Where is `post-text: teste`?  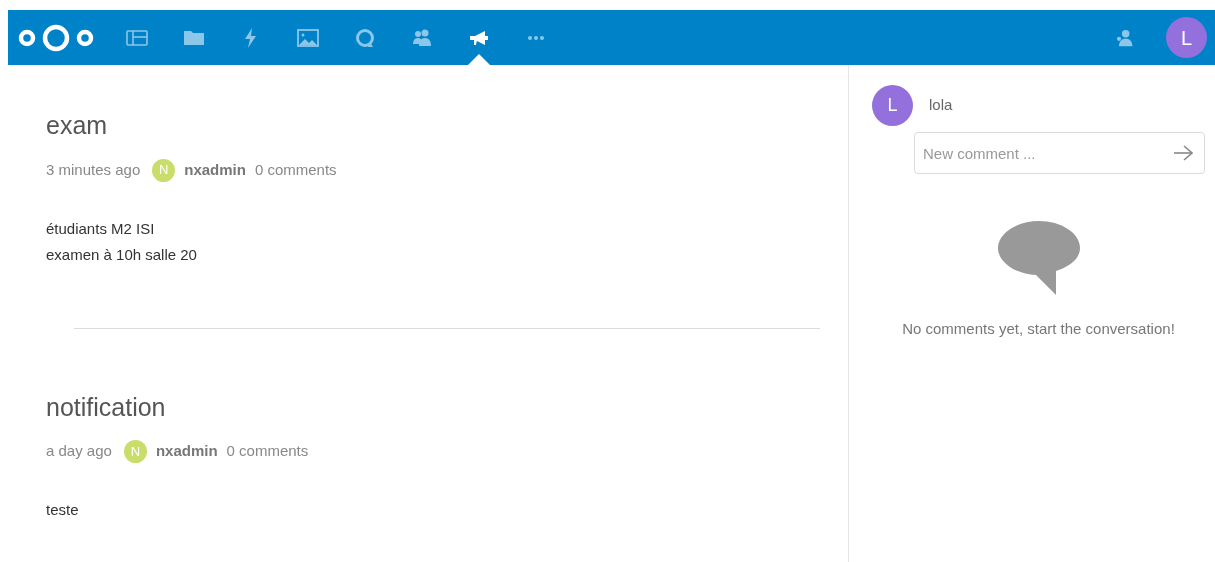
post-text: teste is located at coordinates (63, 510).